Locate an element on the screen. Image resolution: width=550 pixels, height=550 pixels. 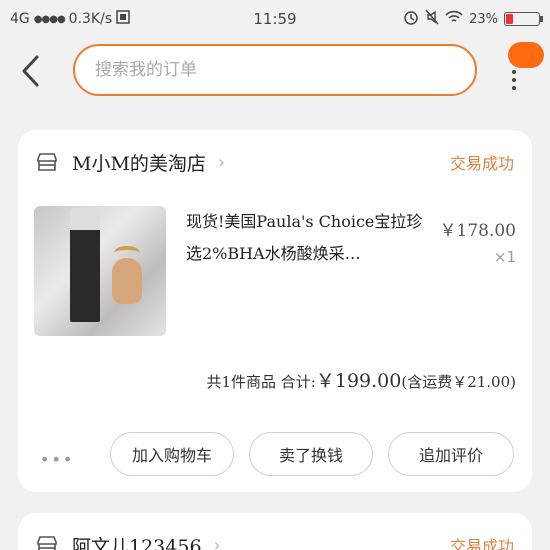
search-box is located at coordinates (275, 70).